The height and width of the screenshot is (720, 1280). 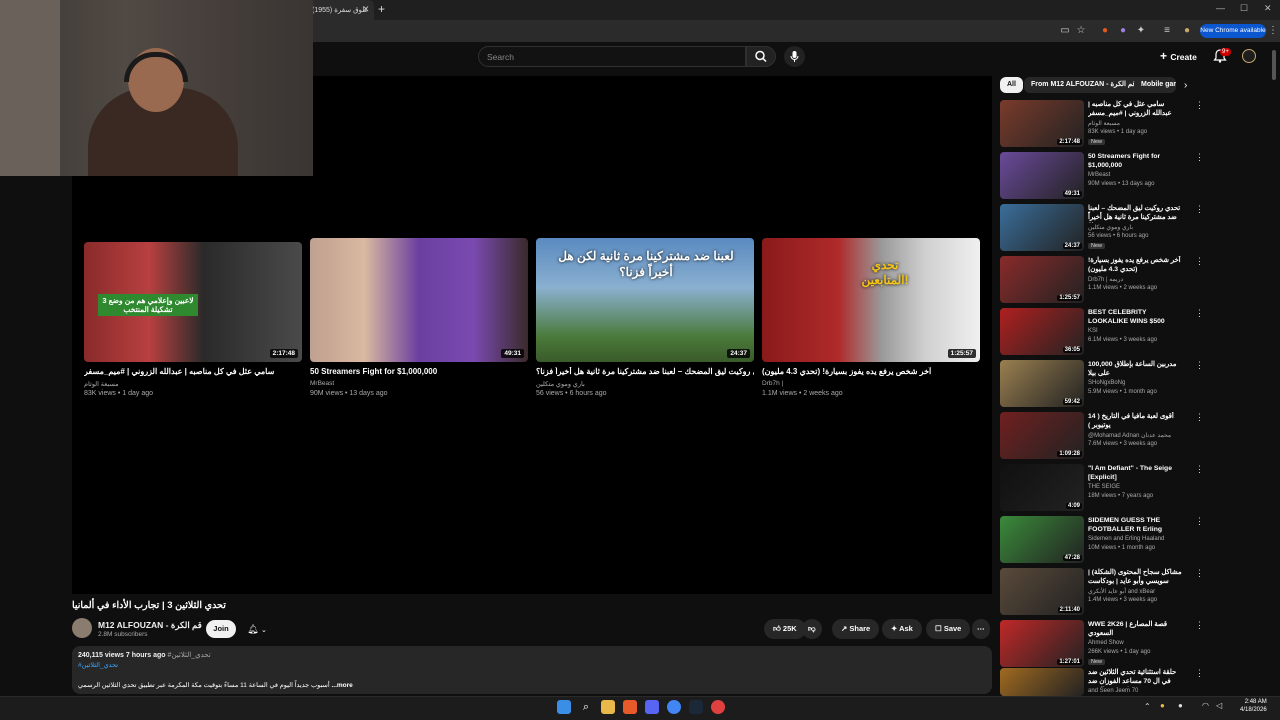 What do you see at coordinates (1167, 31) in the screenshot?
I see `media-icon: ≡` at bounding box center [1167, 31].